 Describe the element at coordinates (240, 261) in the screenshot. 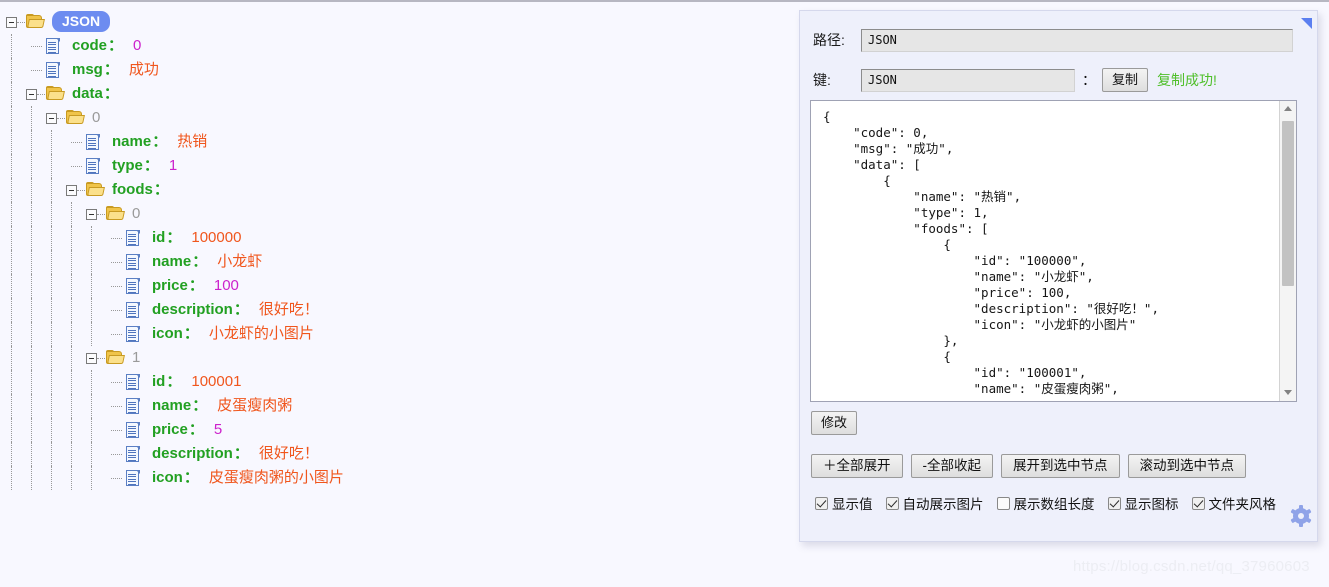

I see `node-value: 小龙虾` at that location.